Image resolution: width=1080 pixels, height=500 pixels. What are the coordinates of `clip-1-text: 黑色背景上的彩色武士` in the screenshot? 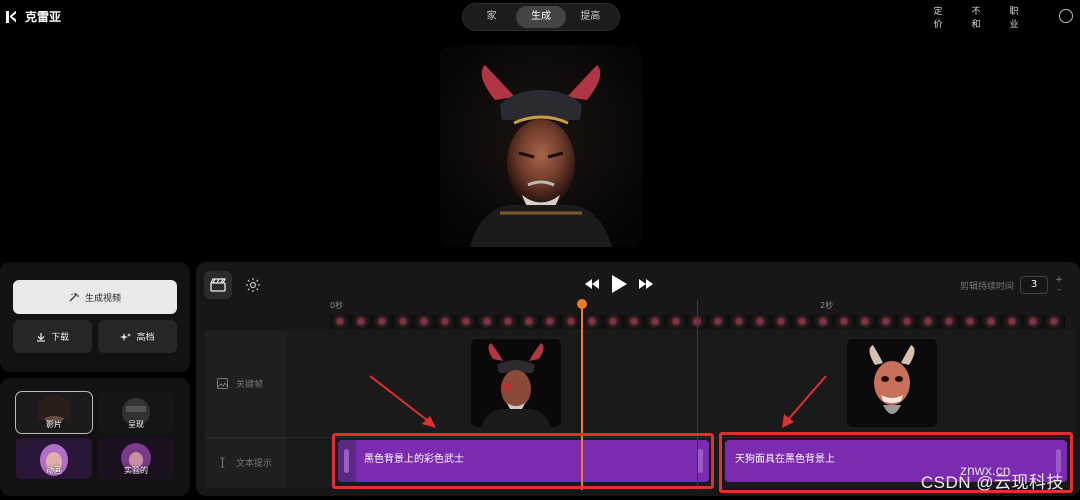 It's located at (414, 459).